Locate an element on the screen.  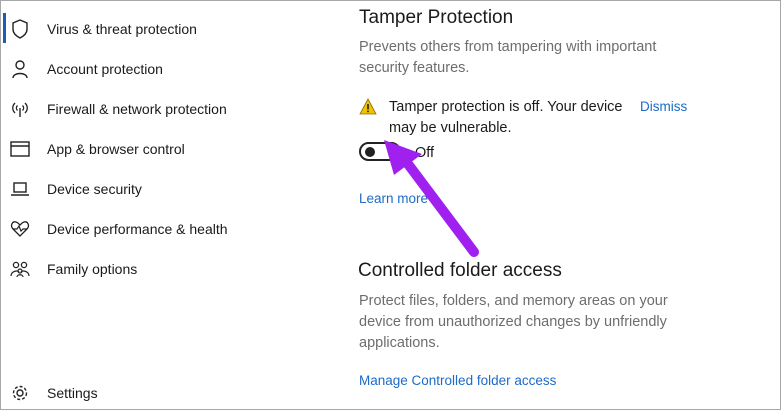
sidebar-item-app-browser-control: App & browser control is located at coordinates (150, 149).